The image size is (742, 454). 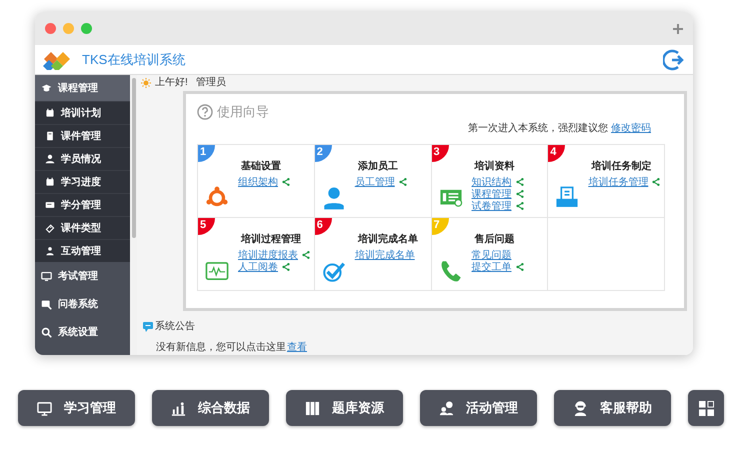 I want to click on step-link: 培训进度报表, so click(x=268, y=255).